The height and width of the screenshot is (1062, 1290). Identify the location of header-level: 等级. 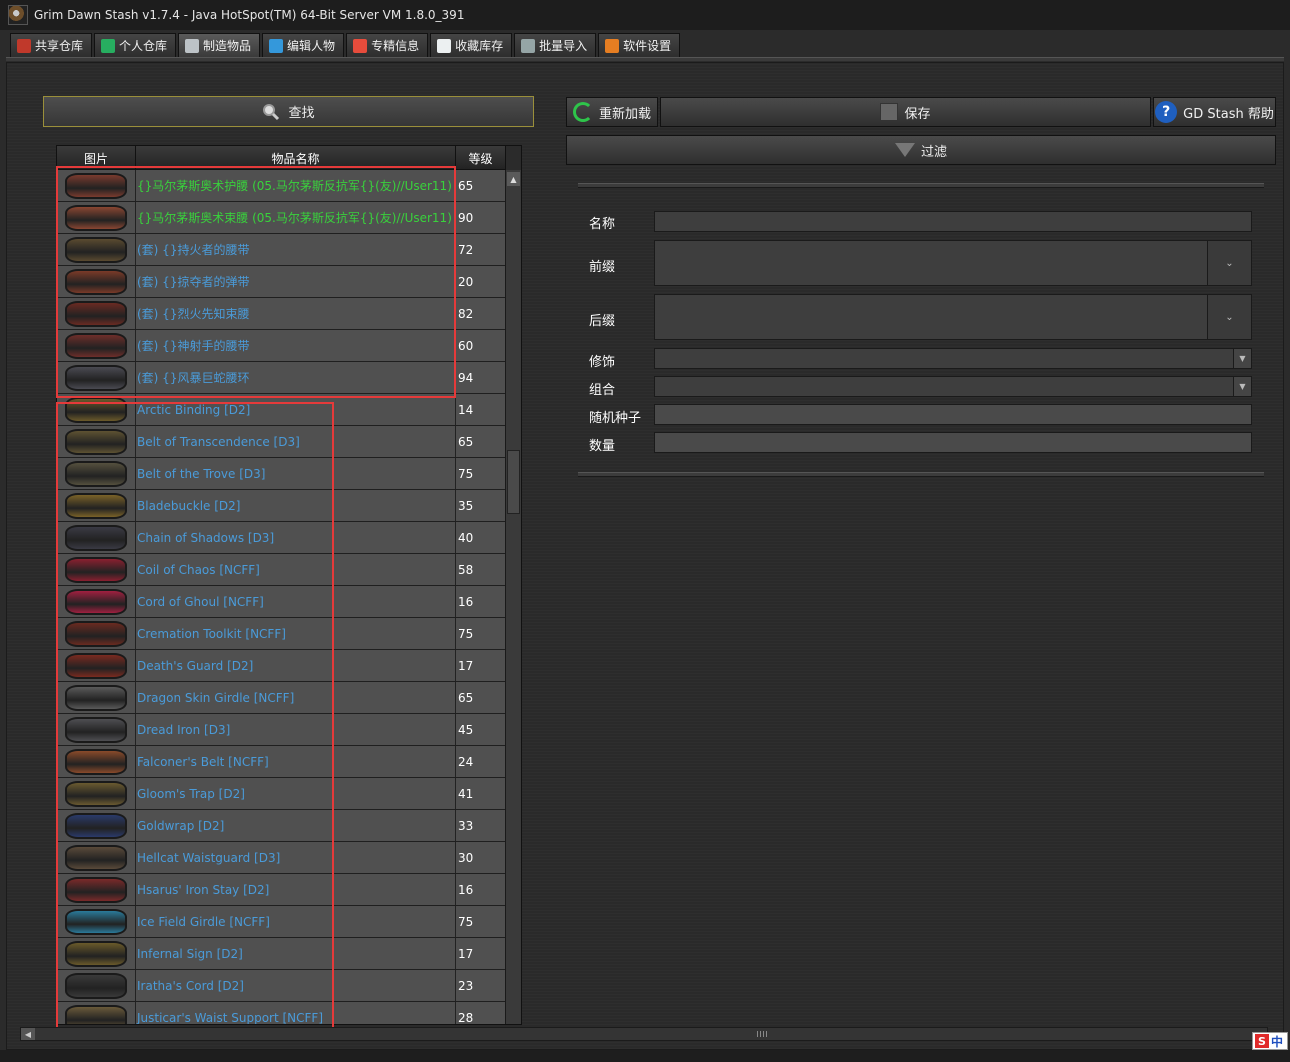
(481, 158).